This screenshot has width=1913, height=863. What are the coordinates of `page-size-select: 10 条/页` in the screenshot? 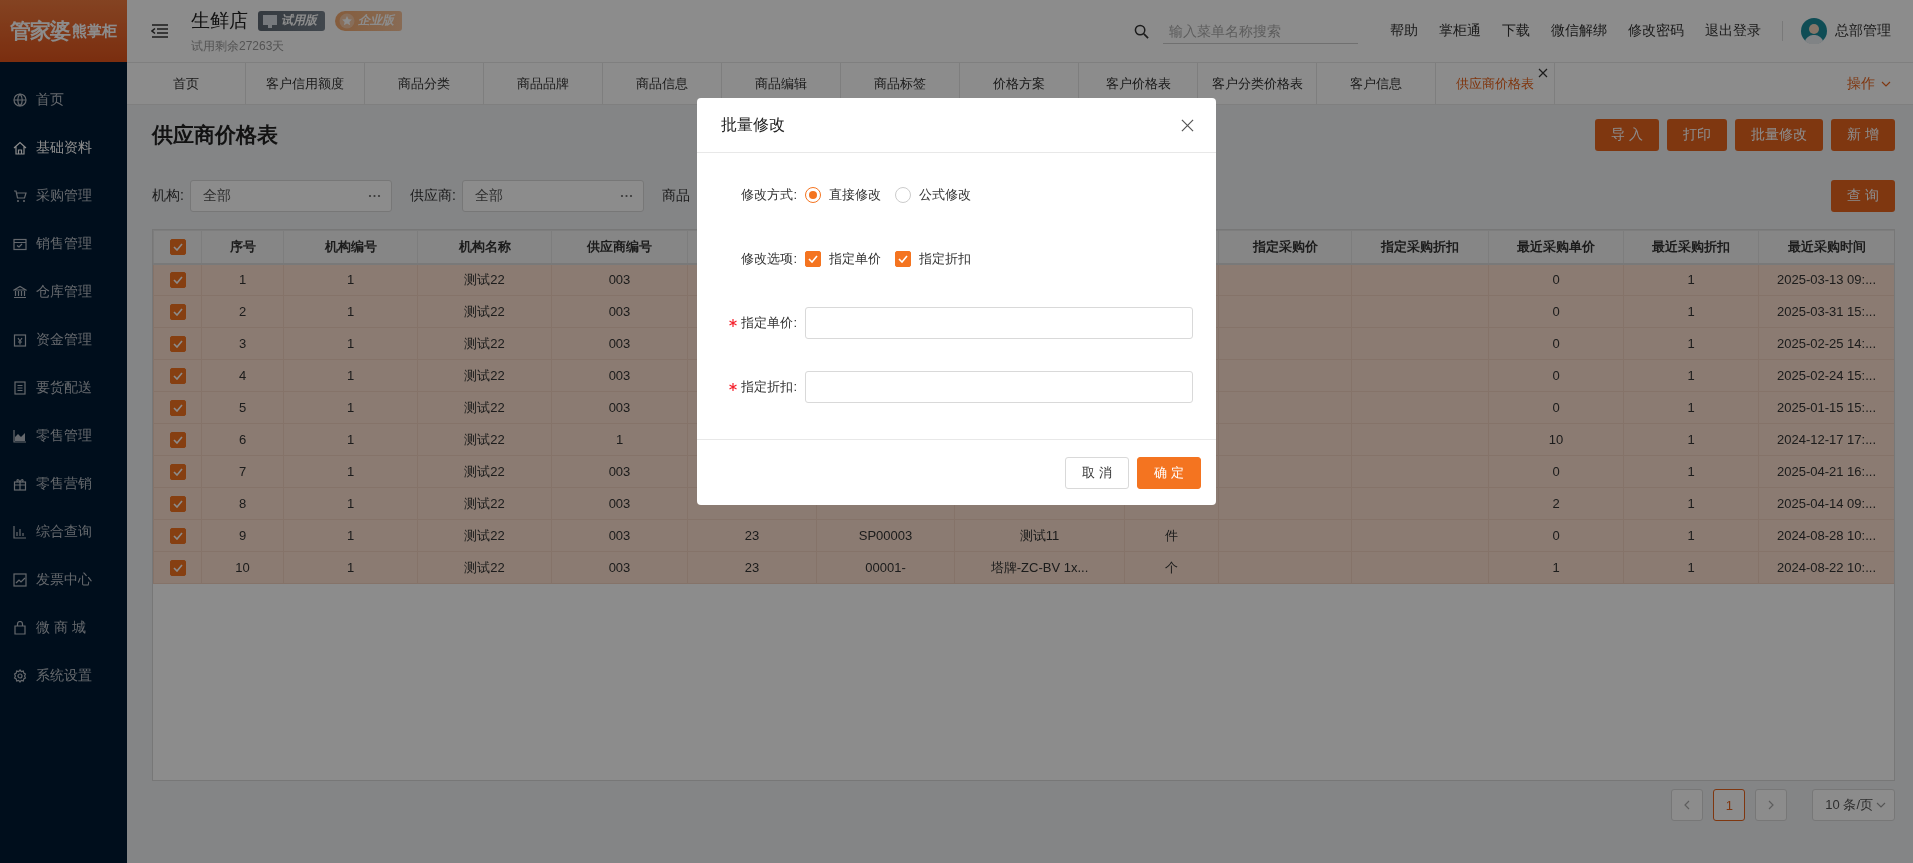 It's located at (1853, 805).